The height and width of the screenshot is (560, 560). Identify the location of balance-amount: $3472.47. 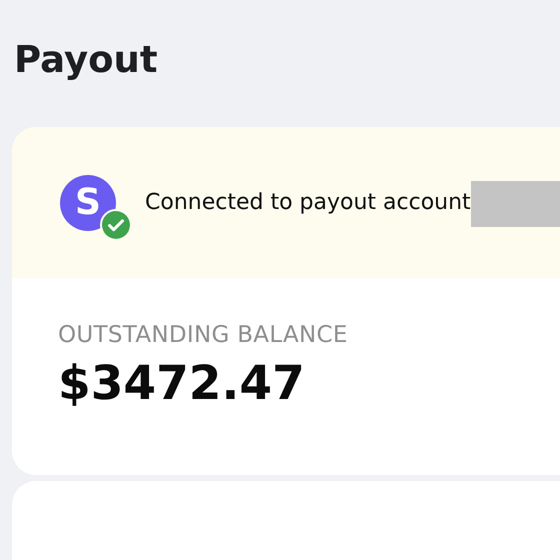
(182, 383).